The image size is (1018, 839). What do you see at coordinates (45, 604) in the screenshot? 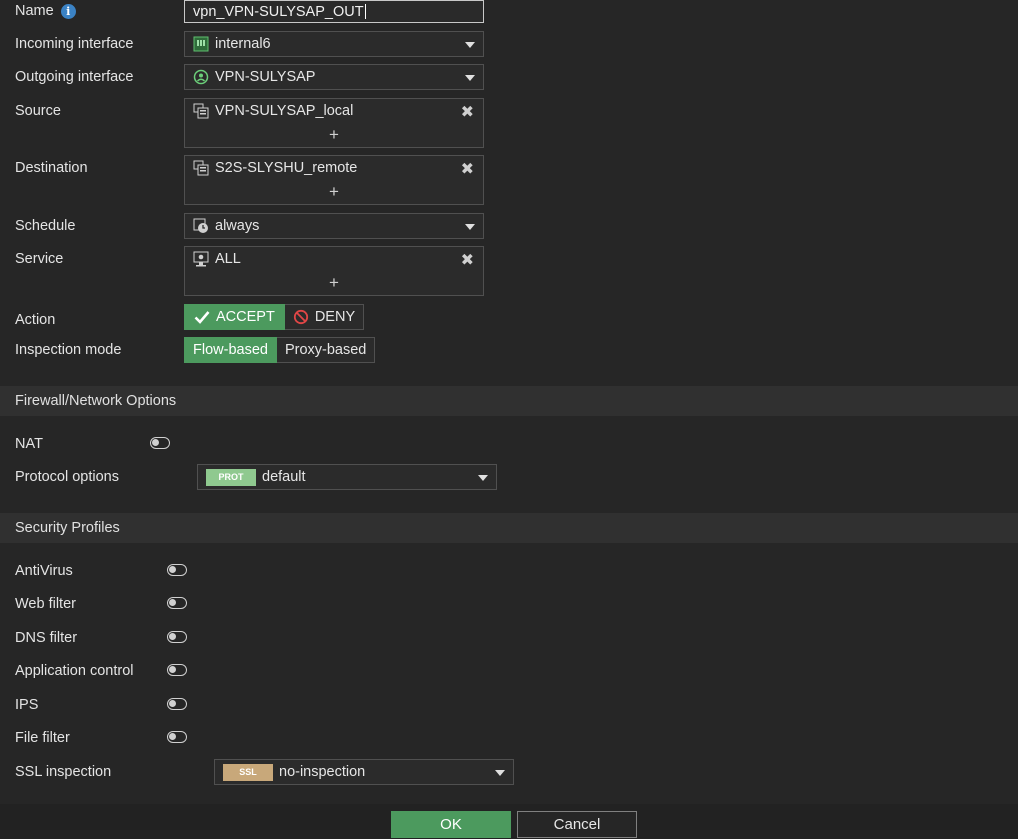
I see `web-filter-label: Web filter` at bounding box center [45, 604].